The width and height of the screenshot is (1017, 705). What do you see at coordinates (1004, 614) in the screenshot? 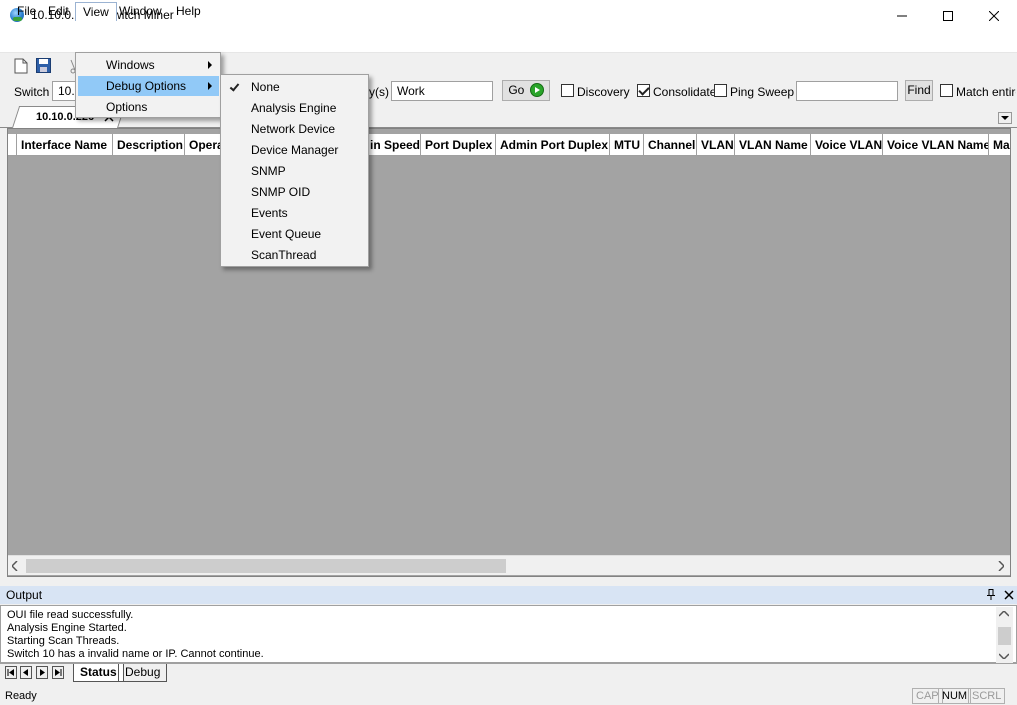
I see `scroll-up-icon` at bounding box center [1004, 614].